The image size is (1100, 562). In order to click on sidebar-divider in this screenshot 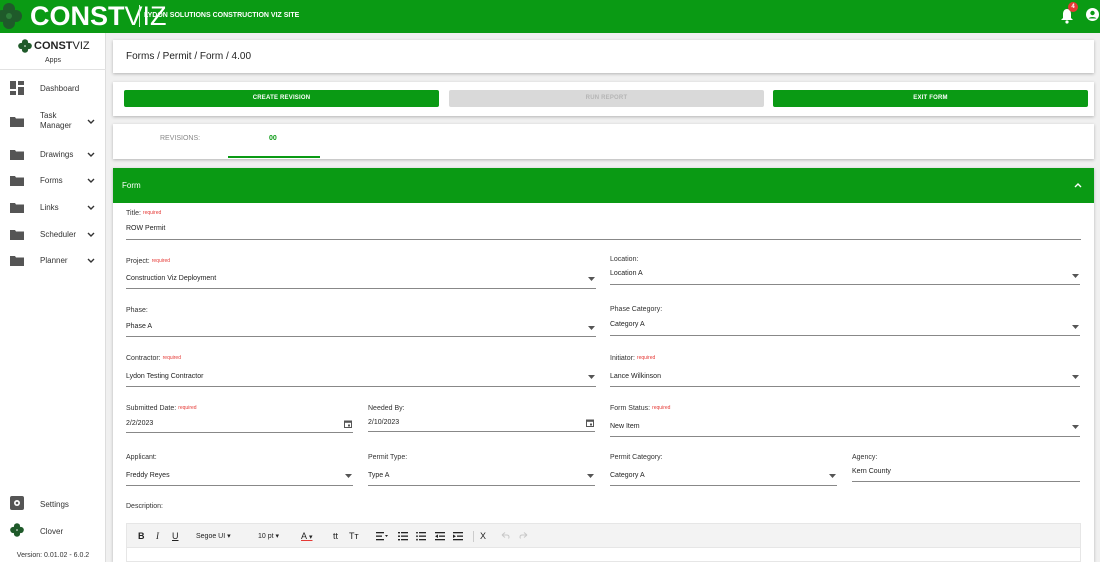, I will do `click(53, 69)`.